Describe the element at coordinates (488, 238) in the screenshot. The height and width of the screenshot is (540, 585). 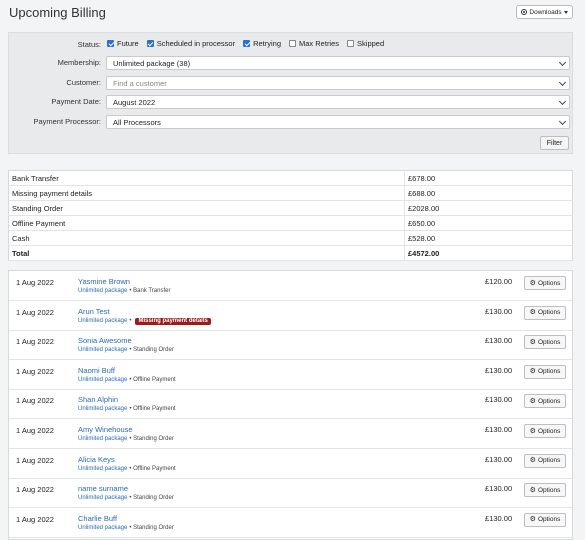
I see `summary-value: £528.00` at that location.